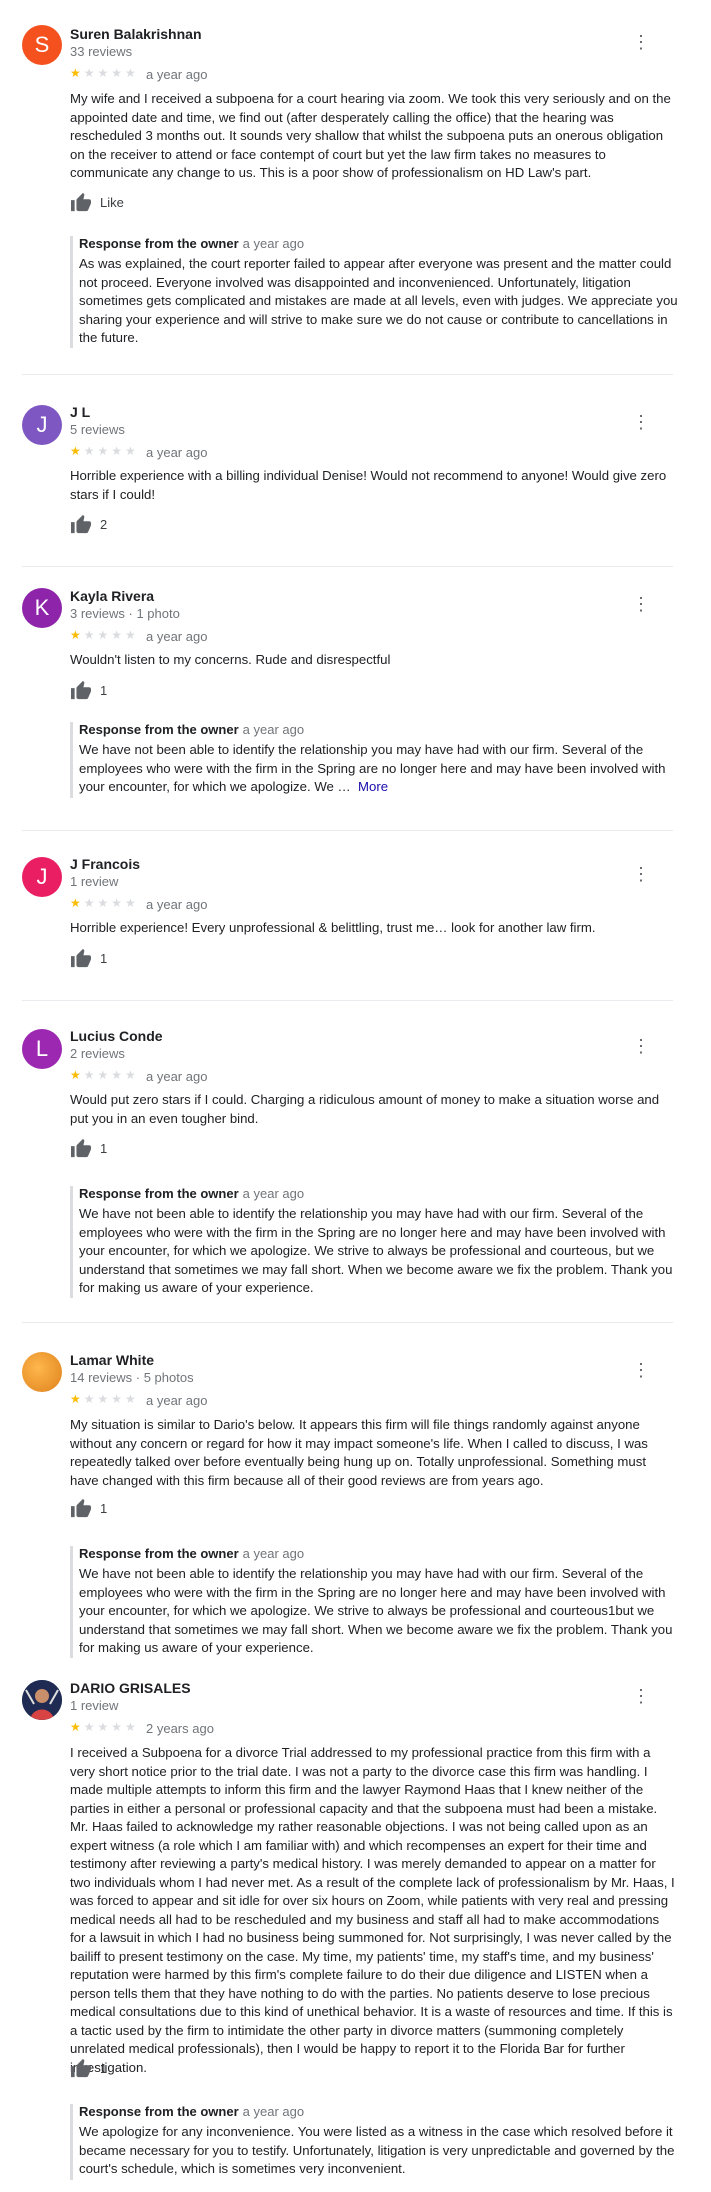  What do you see at coordinates (125, 613) in the screenshot?
I see `reviewer-meta: 3 reviews · 1 photo` at bounding box center [125, 613].